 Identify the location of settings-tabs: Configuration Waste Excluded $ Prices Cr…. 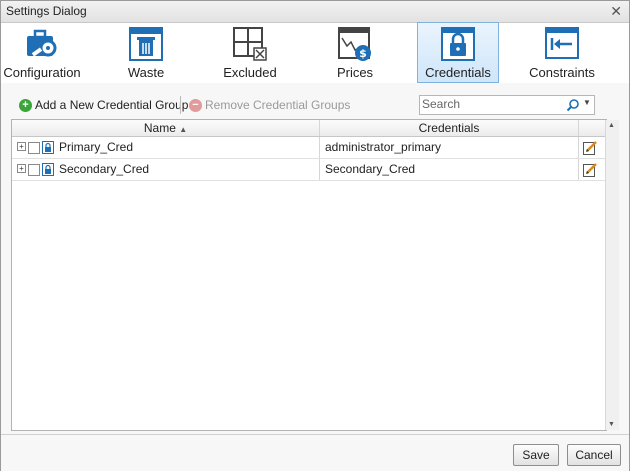
(315, 52).